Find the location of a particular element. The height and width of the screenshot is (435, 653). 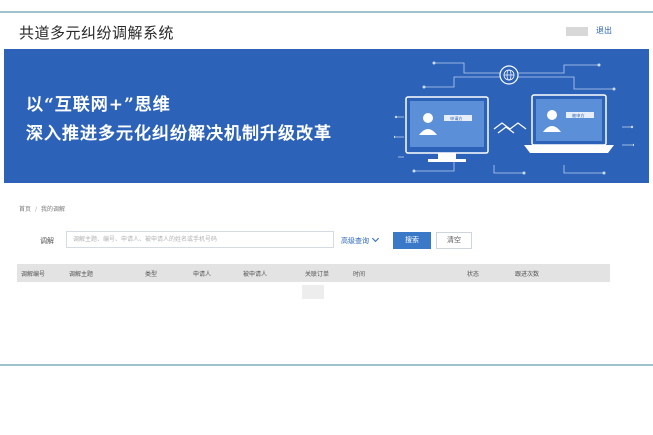

svg-text: 被申方 is located at coordinates (578, 115).